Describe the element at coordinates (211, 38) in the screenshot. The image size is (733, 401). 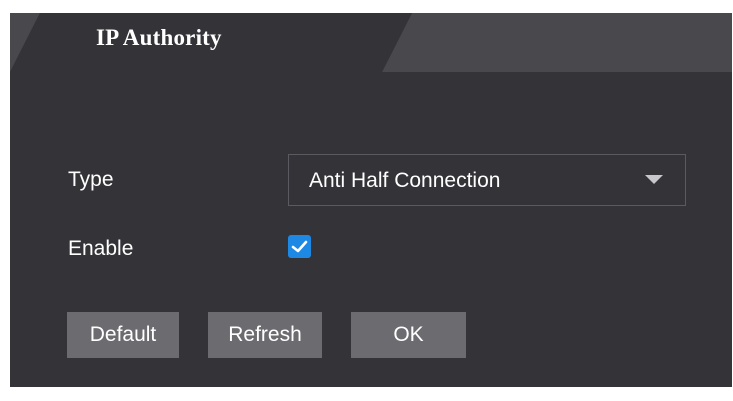
I see `tab-ip-authority: IP Authority` at that location.